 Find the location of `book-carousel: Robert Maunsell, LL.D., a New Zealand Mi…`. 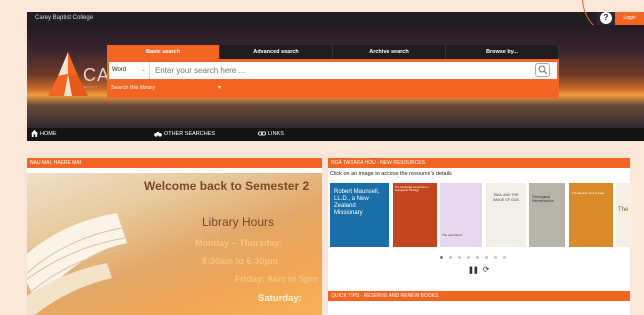

book-carousel: Robert Maunsell, LL.D., a New Zealand Mi… is located at coordinates (481, 215).